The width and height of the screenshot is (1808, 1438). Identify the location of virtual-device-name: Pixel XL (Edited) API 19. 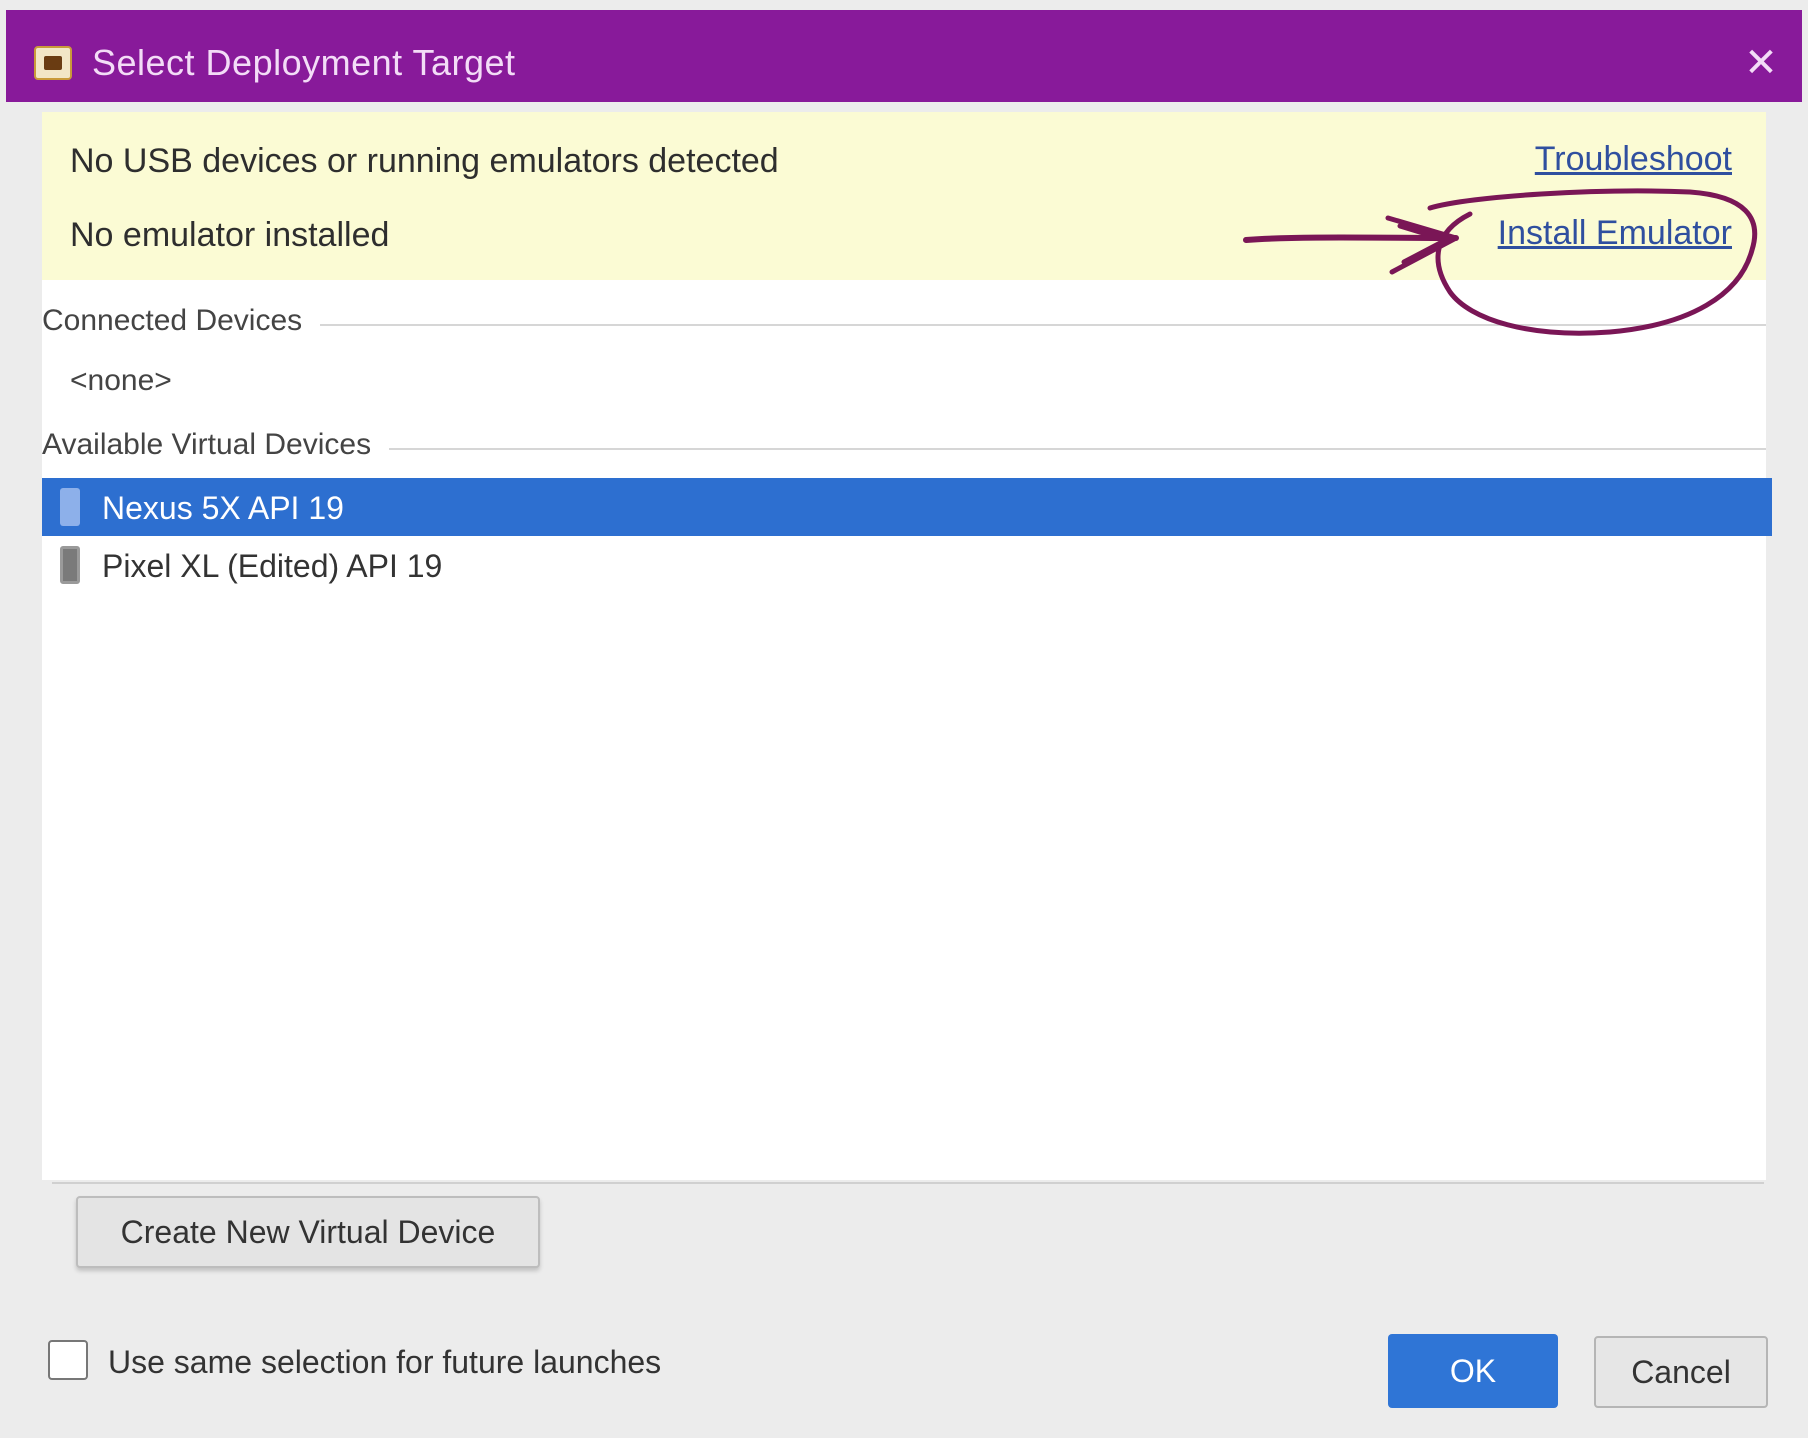
(272, 566).